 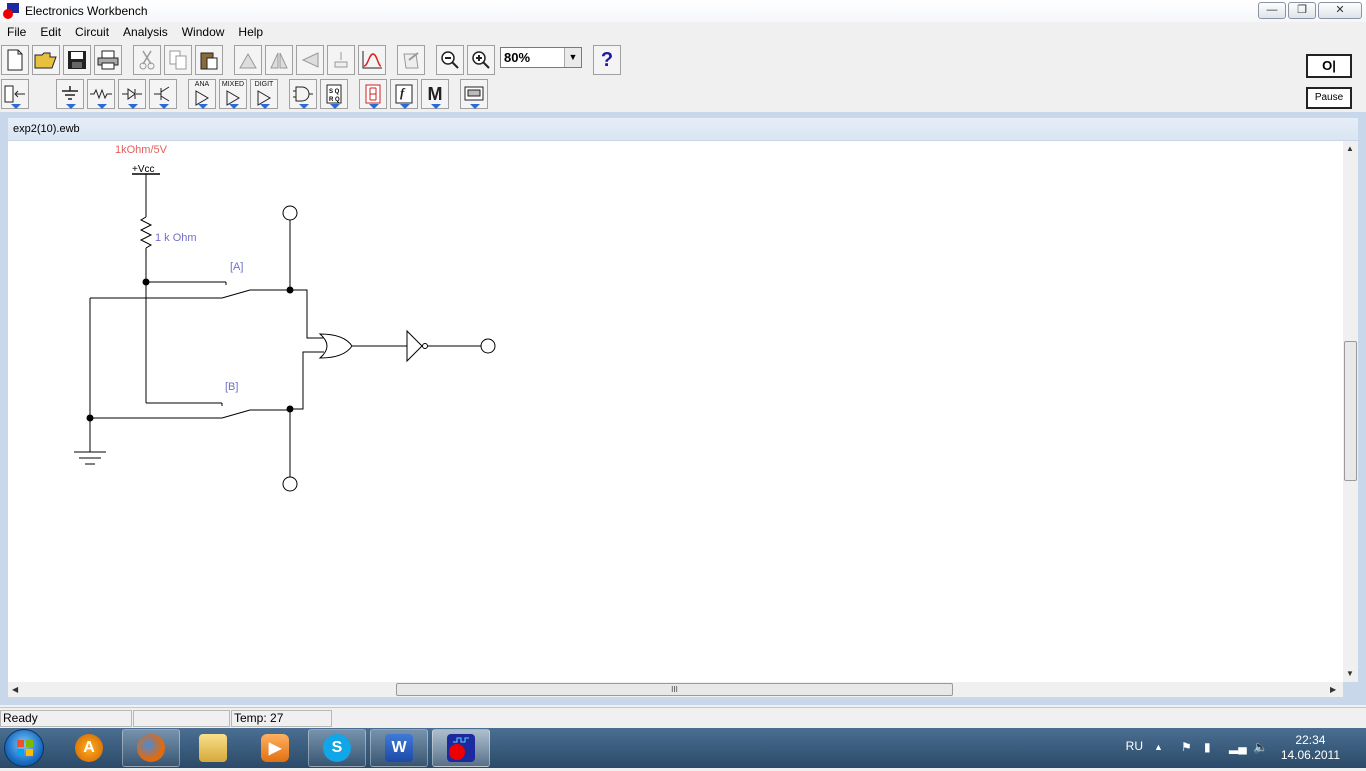 I want to click on paste-button, so click(x=209, y=60).